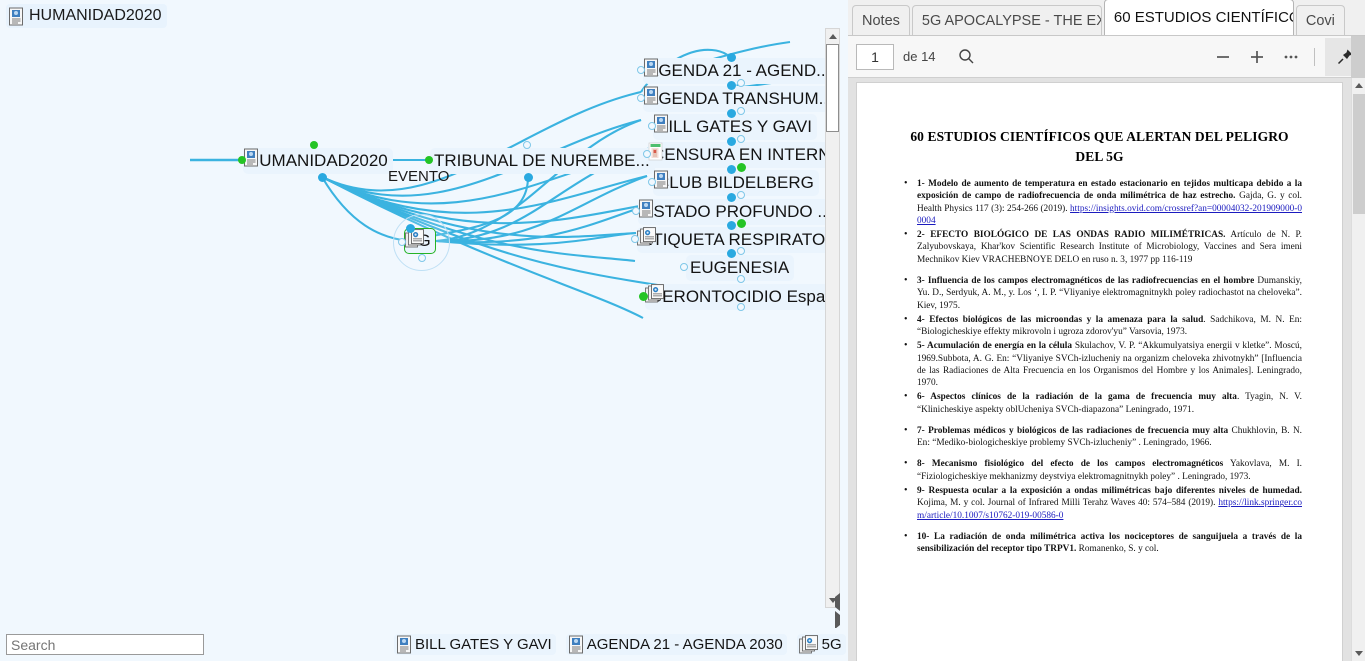  What do you see at coordinates (676, 644) in the screenshot?
I see `pinned-item-agenda21: AGENDA 21 - AGENDA 2030` at bounding box center [676, 644].